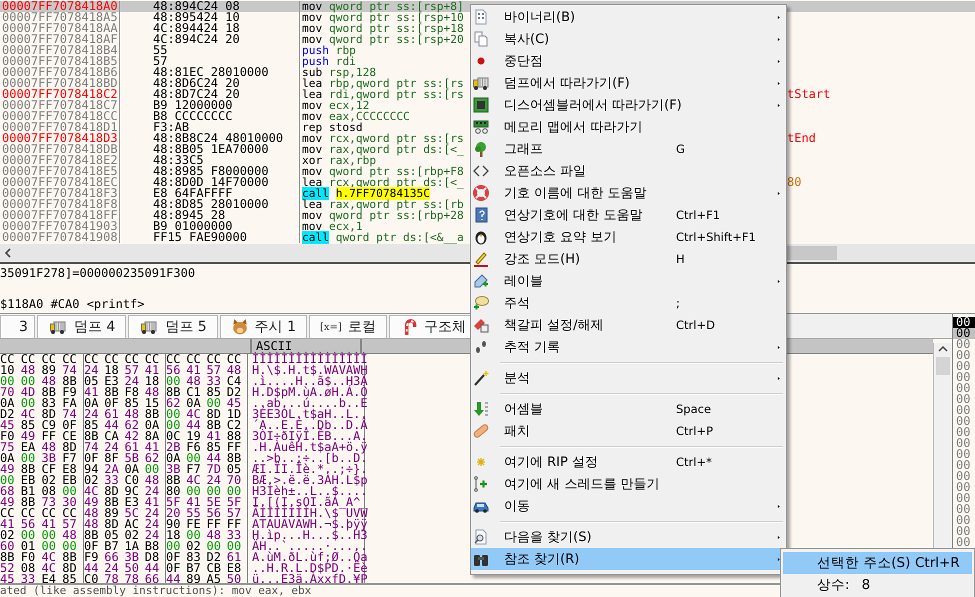  What do you see at coordinates (28, 447) in the screenshot?
I see `hex-byte: EA` at bounding box center [28, 447].